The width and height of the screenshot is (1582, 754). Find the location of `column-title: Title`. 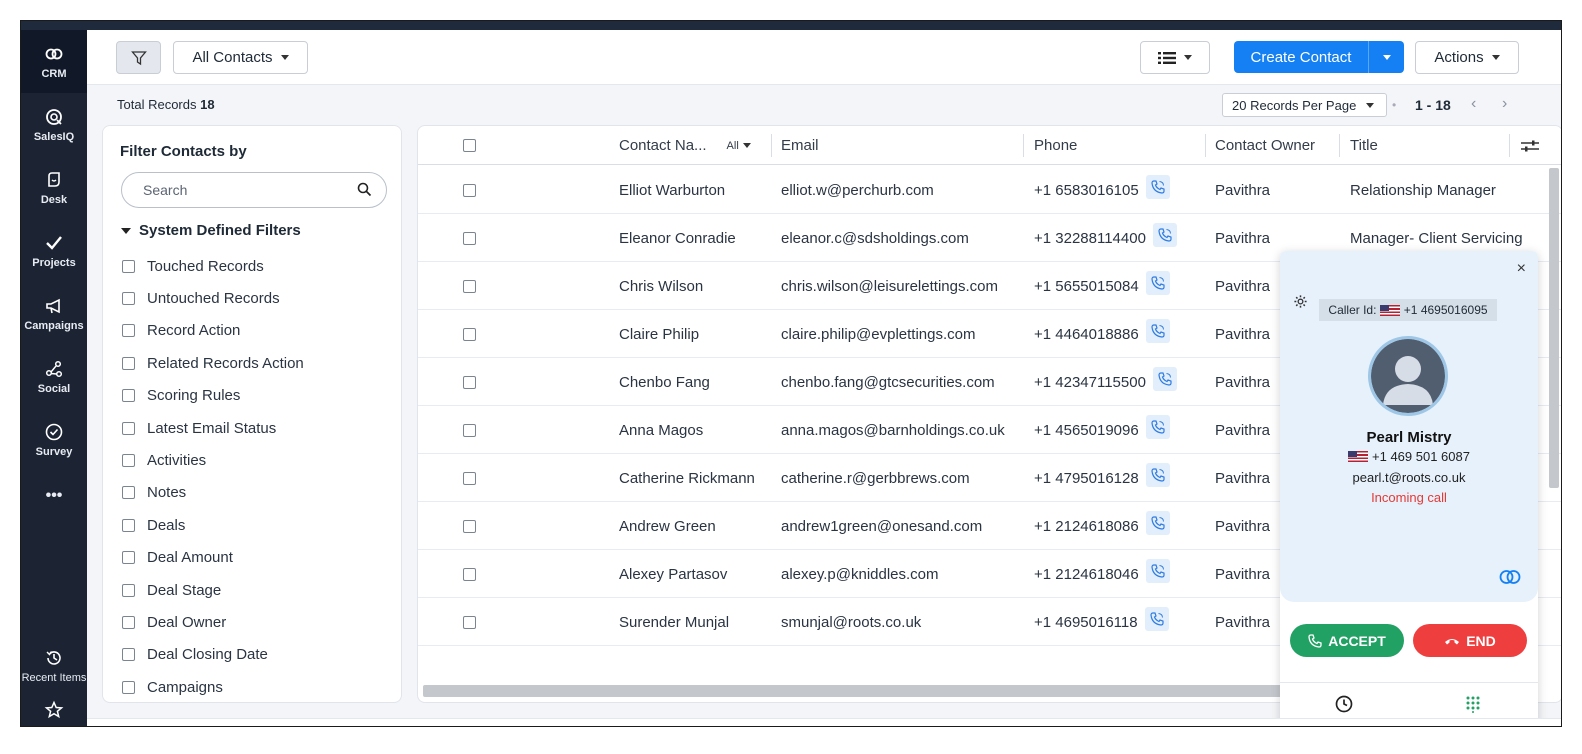

column-title: Title is located at coordinates (1364, 145).